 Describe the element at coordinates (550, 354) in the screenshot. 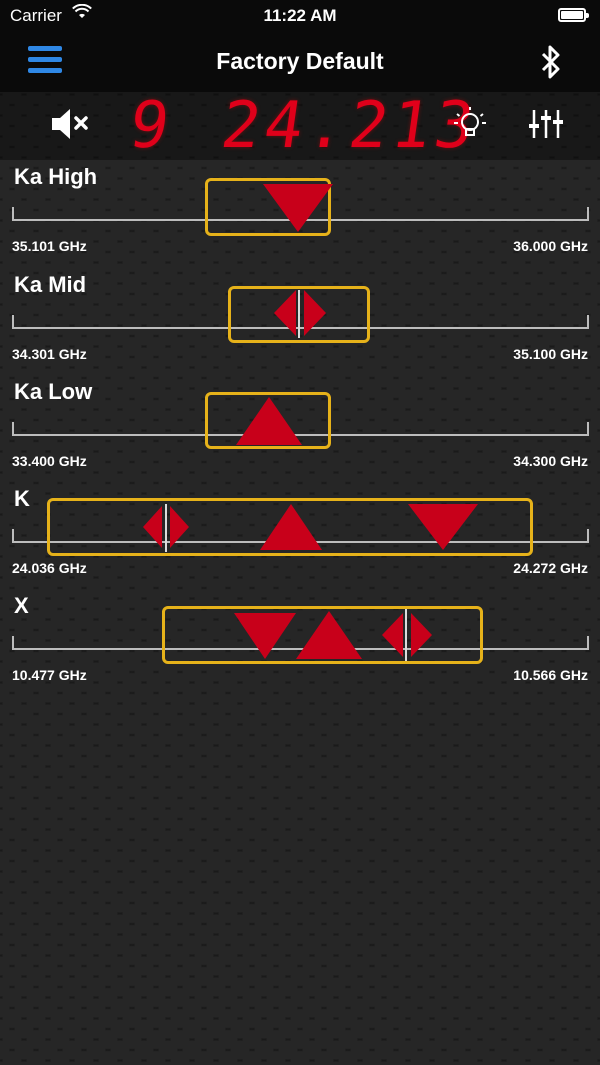

I see `range-high-label: 35.100 GHz` at that location.